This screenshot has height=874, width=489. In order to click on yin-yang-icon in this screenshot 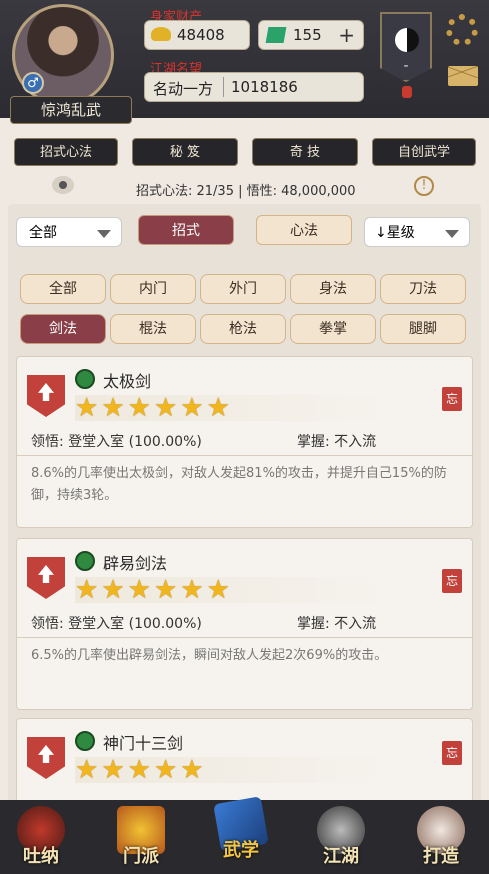, I will do `click(407, 40)`.